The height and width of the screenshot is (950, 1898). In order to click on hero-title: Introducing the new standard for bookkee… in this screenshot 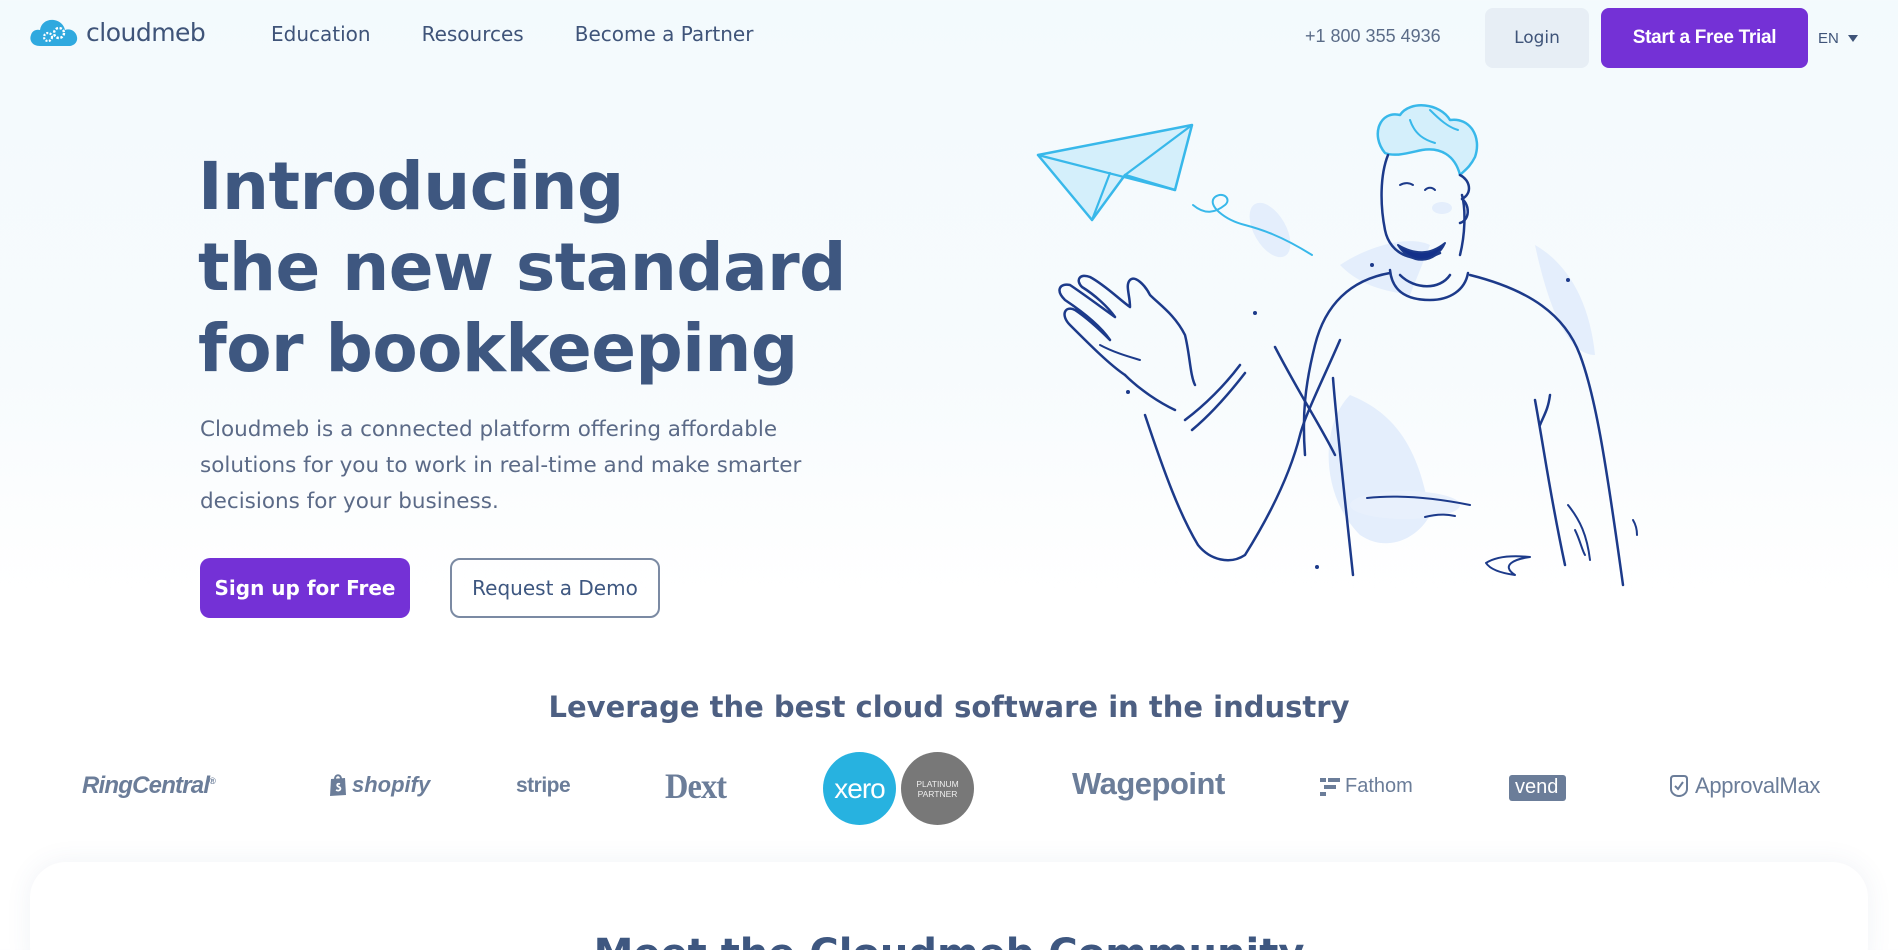, I will do `click(548, 267)`.